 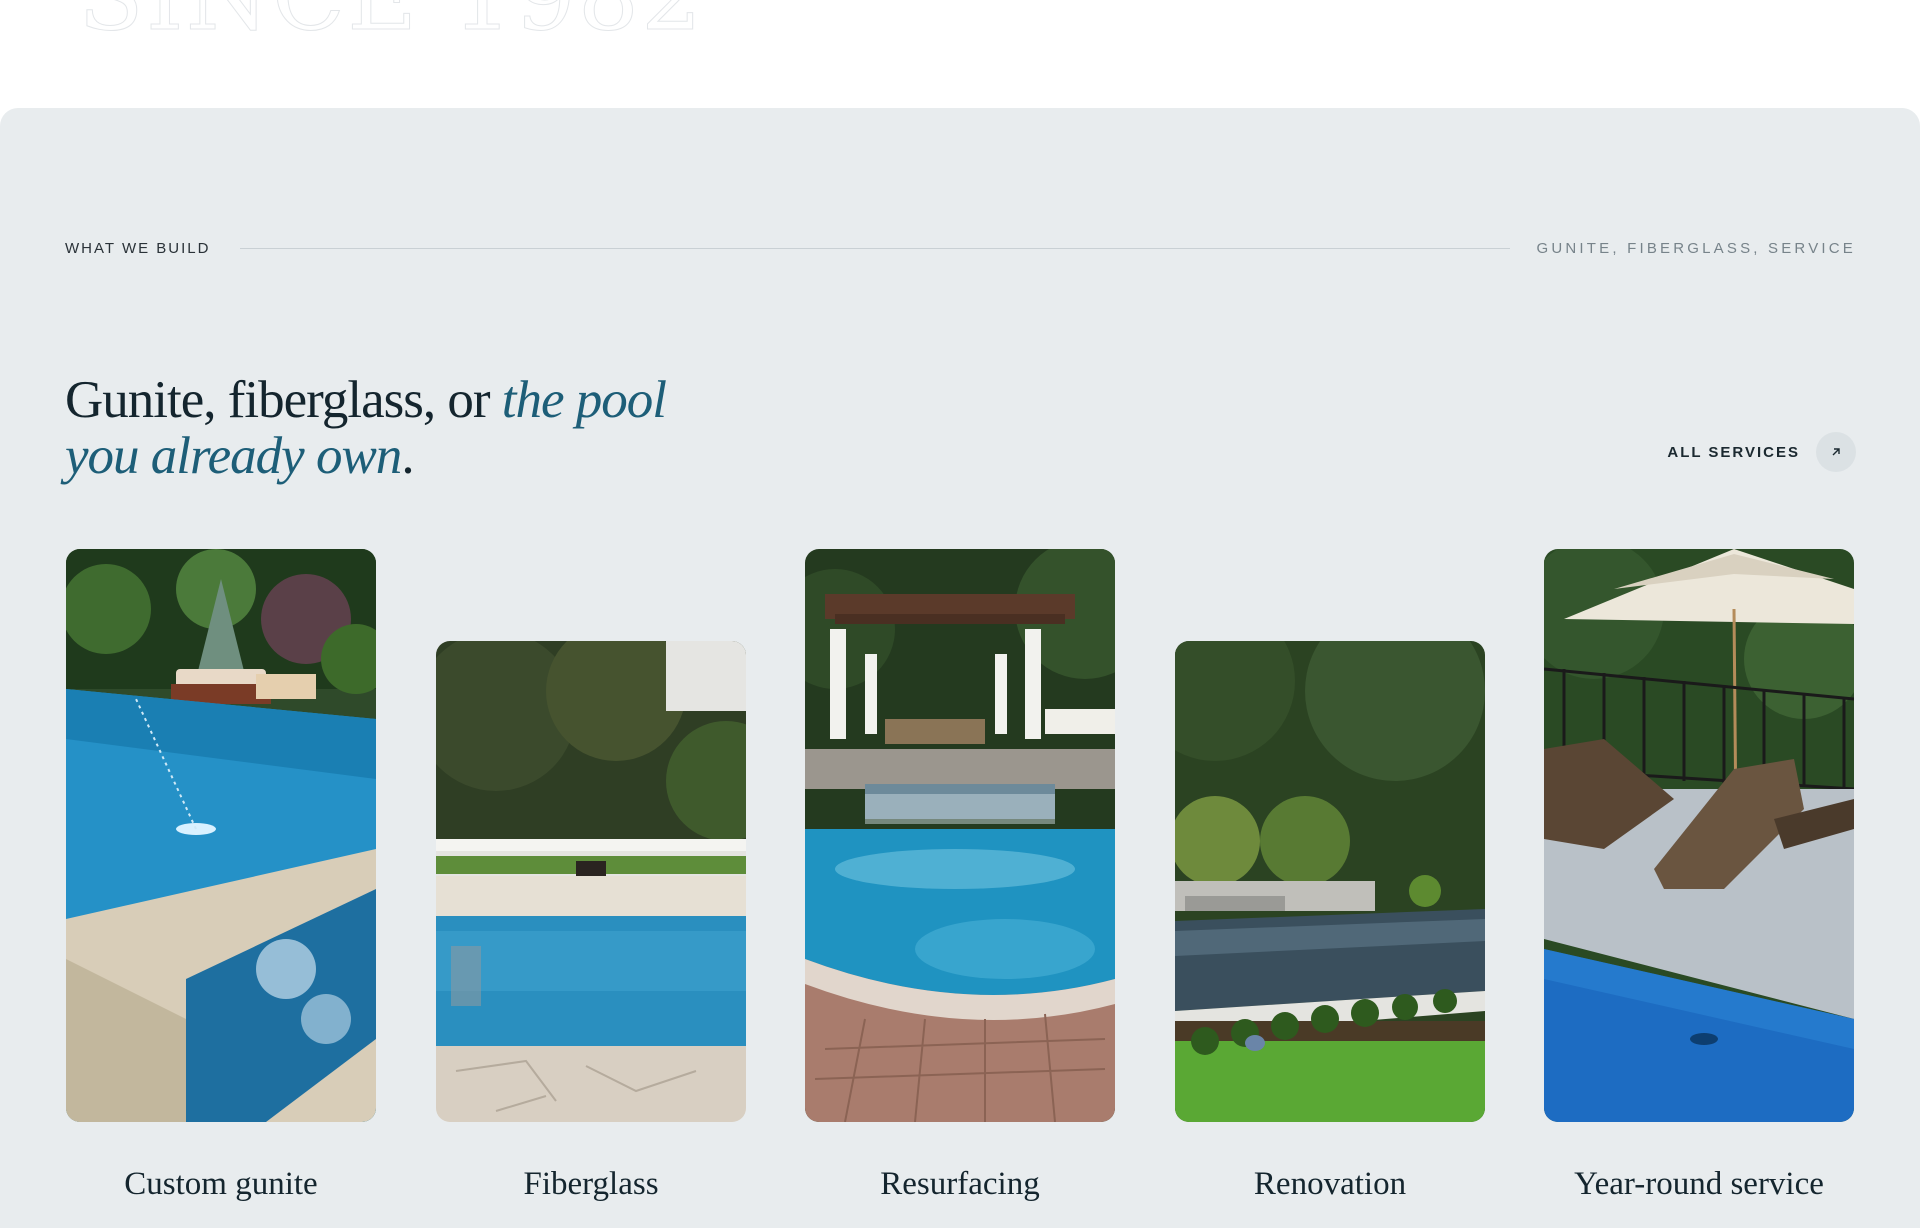 I want to click on card-title-renovation: Renovation, so click(x=1330, y=1184).